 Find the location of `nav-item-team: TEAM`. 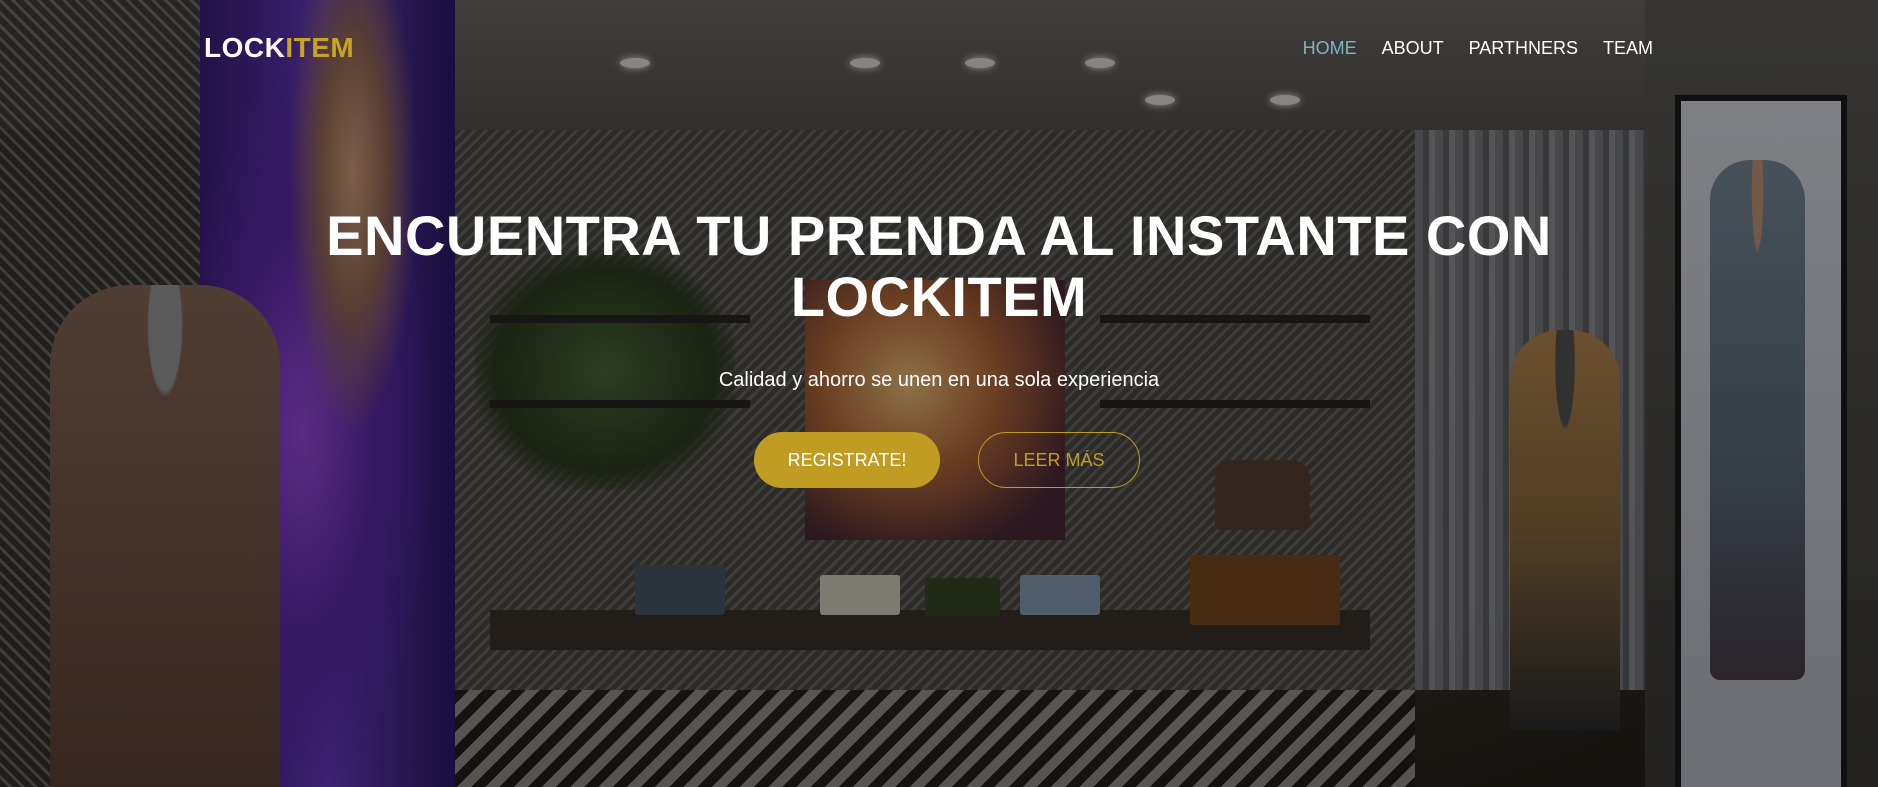

nav-item-team: TEAM is located at coordinates (1628, 48).